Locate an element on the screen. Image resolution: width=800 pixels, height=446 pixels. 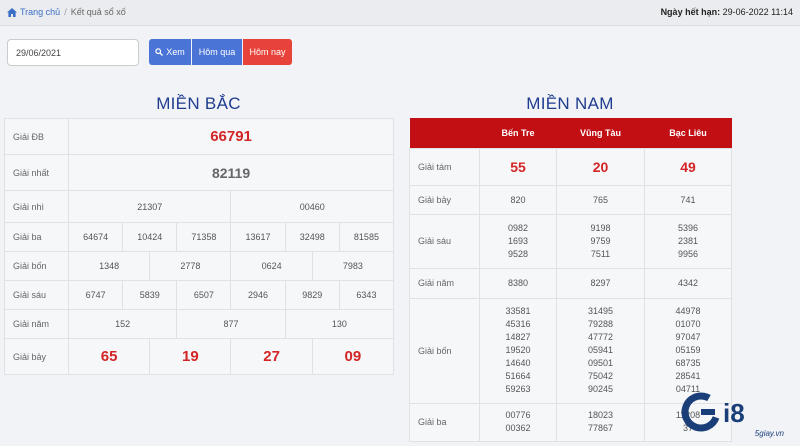
prize-value: 82119 is located at coordinates (231, 172).